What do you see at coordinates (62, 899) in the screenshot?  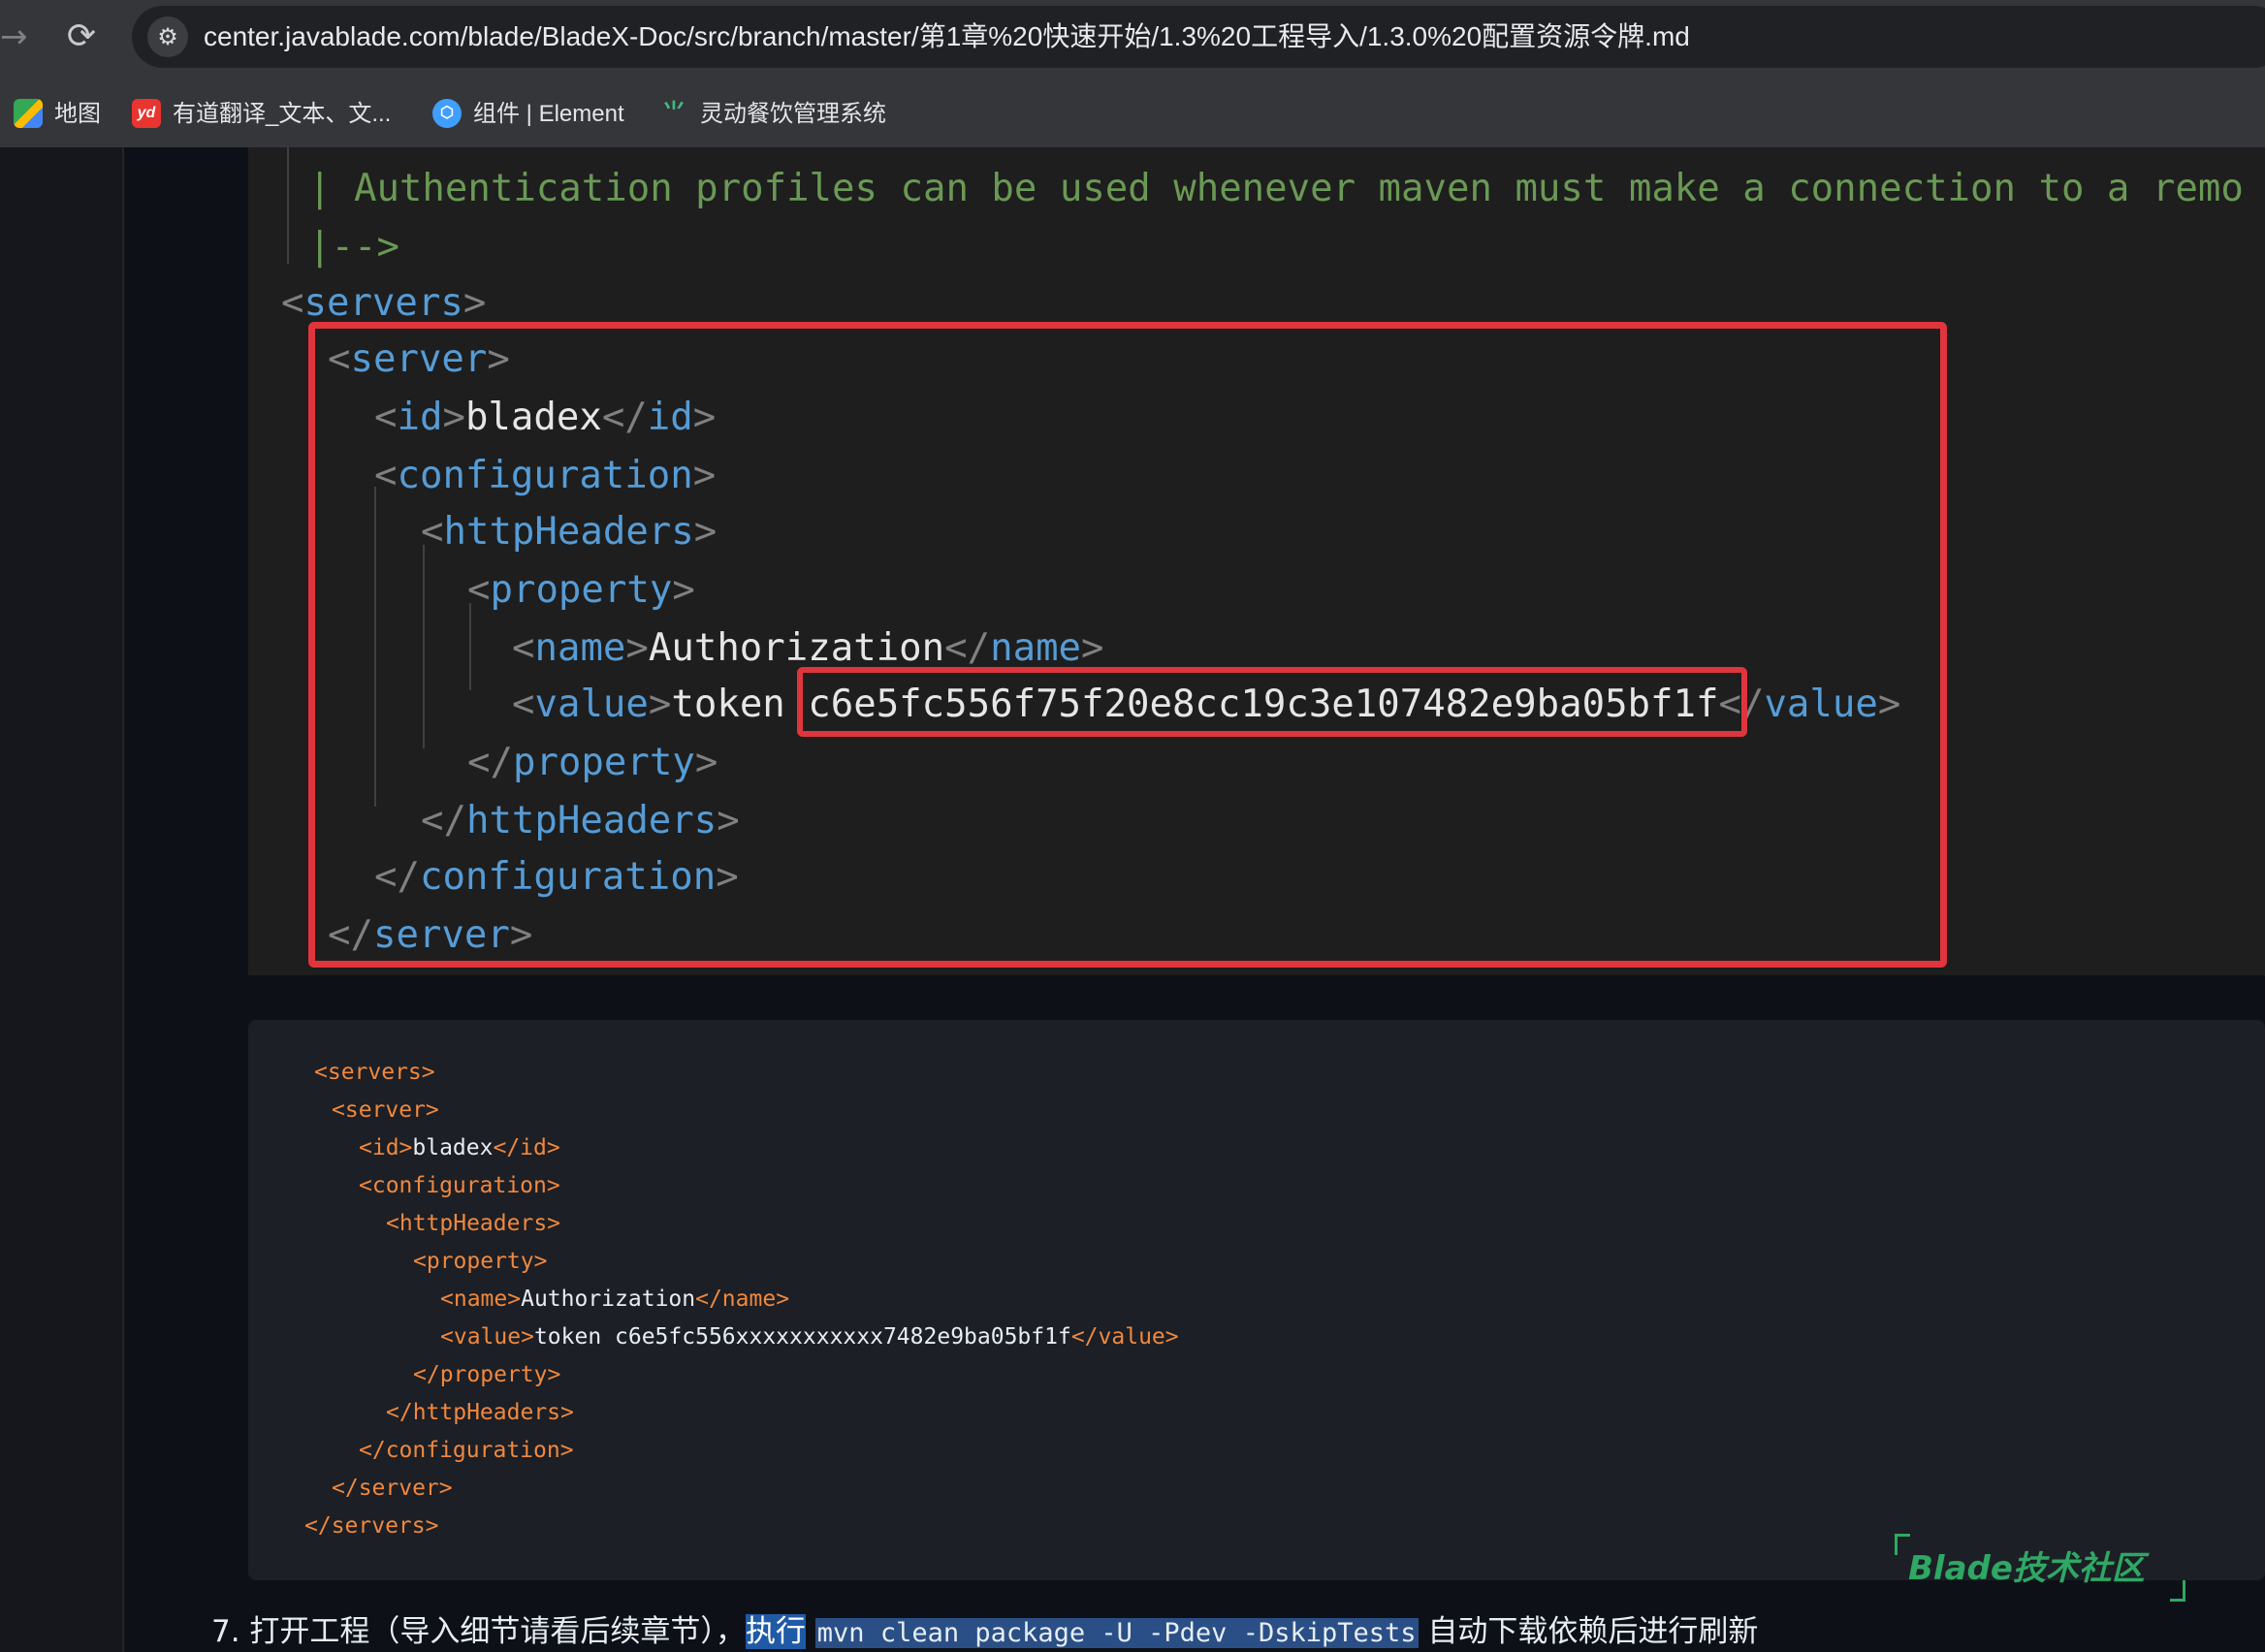 I see `left-gutter` at bounding box center [62, 899].